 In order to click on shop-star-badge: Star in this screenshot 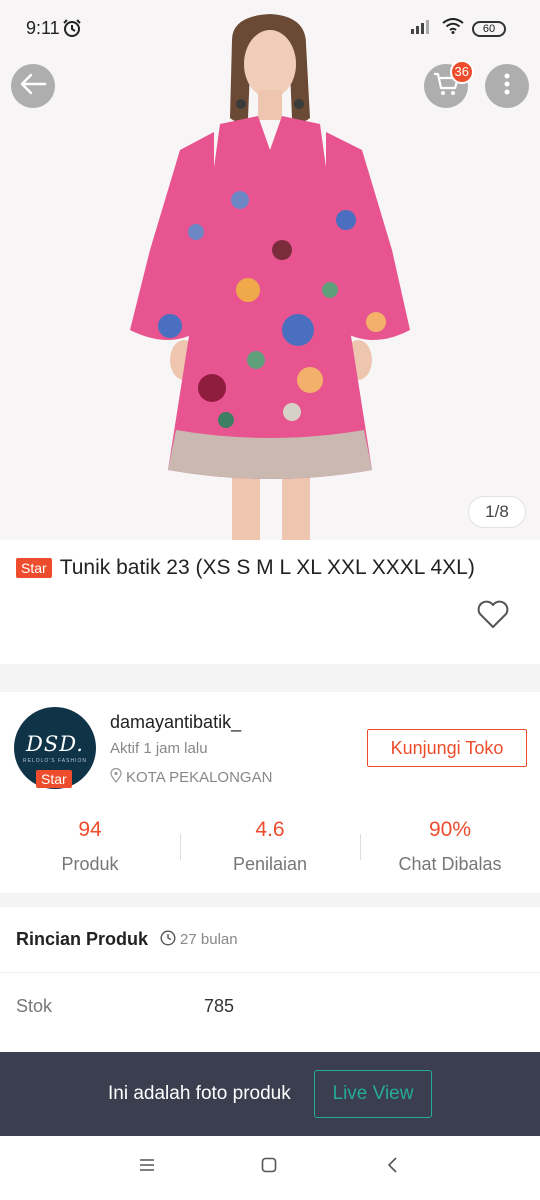, I will do `click(54, 779)`.